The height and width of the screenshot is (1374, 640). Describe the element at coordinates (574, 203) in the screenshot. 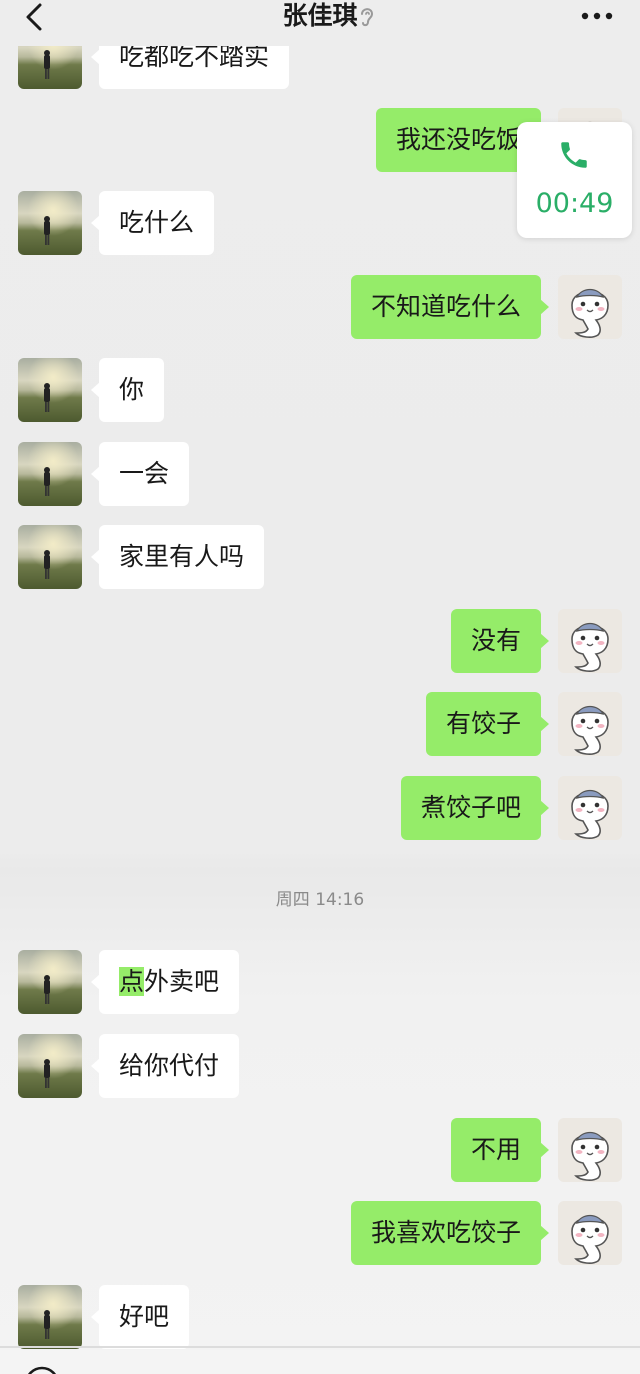

I see `call-duration: 00:49` at that location.